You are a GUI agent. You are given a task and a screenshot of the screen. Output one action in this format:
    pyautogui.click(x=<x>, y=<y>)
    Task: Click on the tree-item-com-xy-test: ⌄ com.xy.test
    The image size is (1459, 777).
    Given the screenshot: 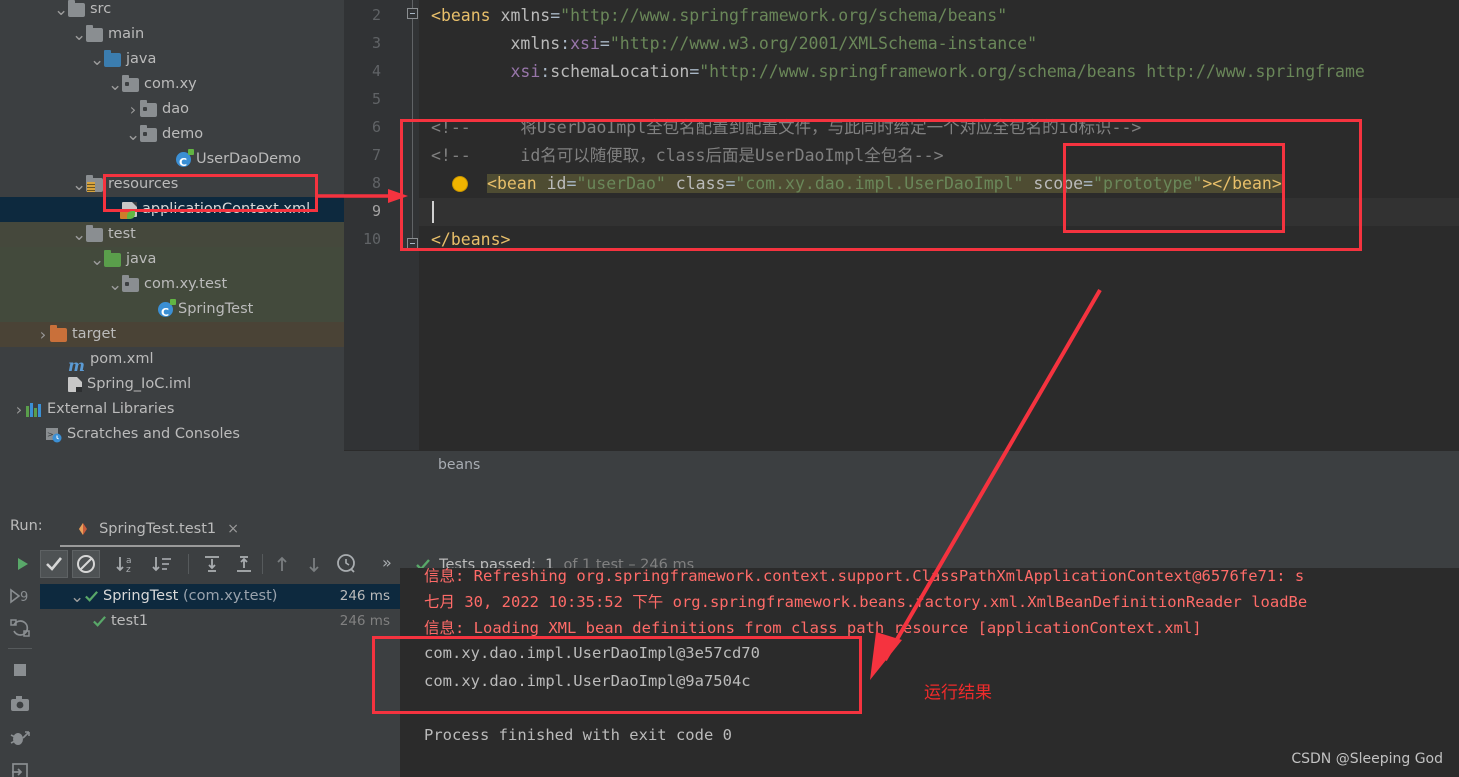 What is the action you would take?
    pyautogui.click(x=172, y=284)
    